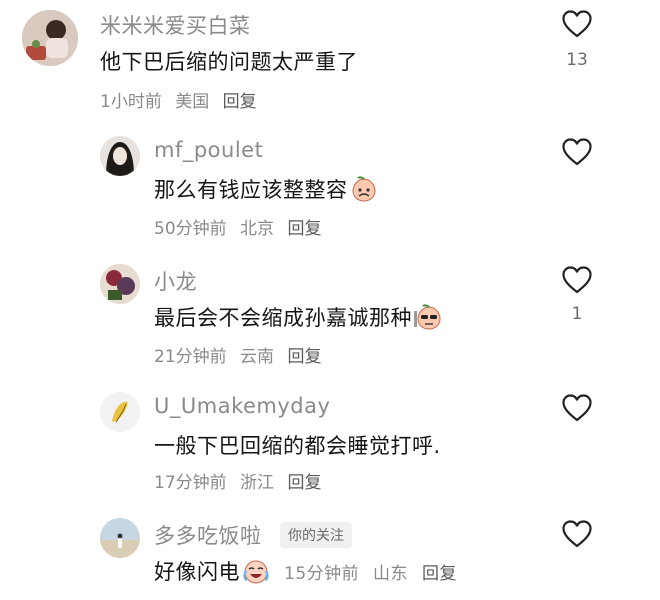 This screenshot has width=660, height=600. Describe the element at coordinates (427, 317) in the screenshot. I see `peach-face-sunglasses-emoji` at that location.